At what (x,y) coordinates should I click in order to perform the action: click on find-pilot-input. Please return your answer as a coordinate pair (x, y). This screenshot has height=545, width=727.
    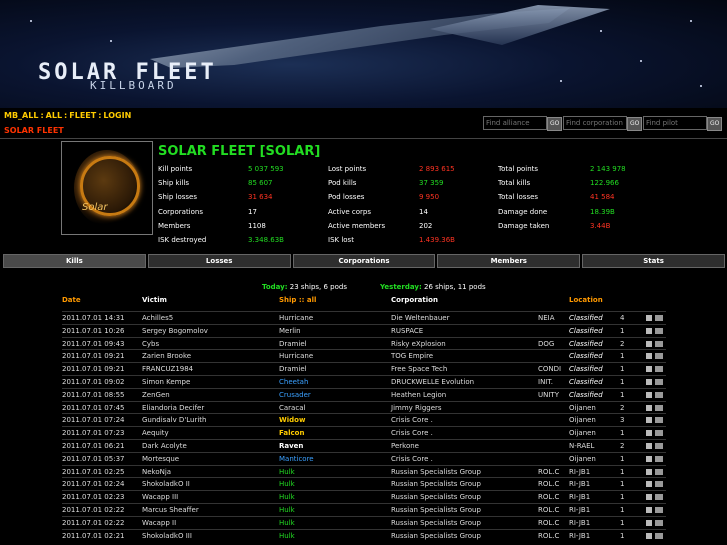
    Looking at the image, I should click on (675, 123).